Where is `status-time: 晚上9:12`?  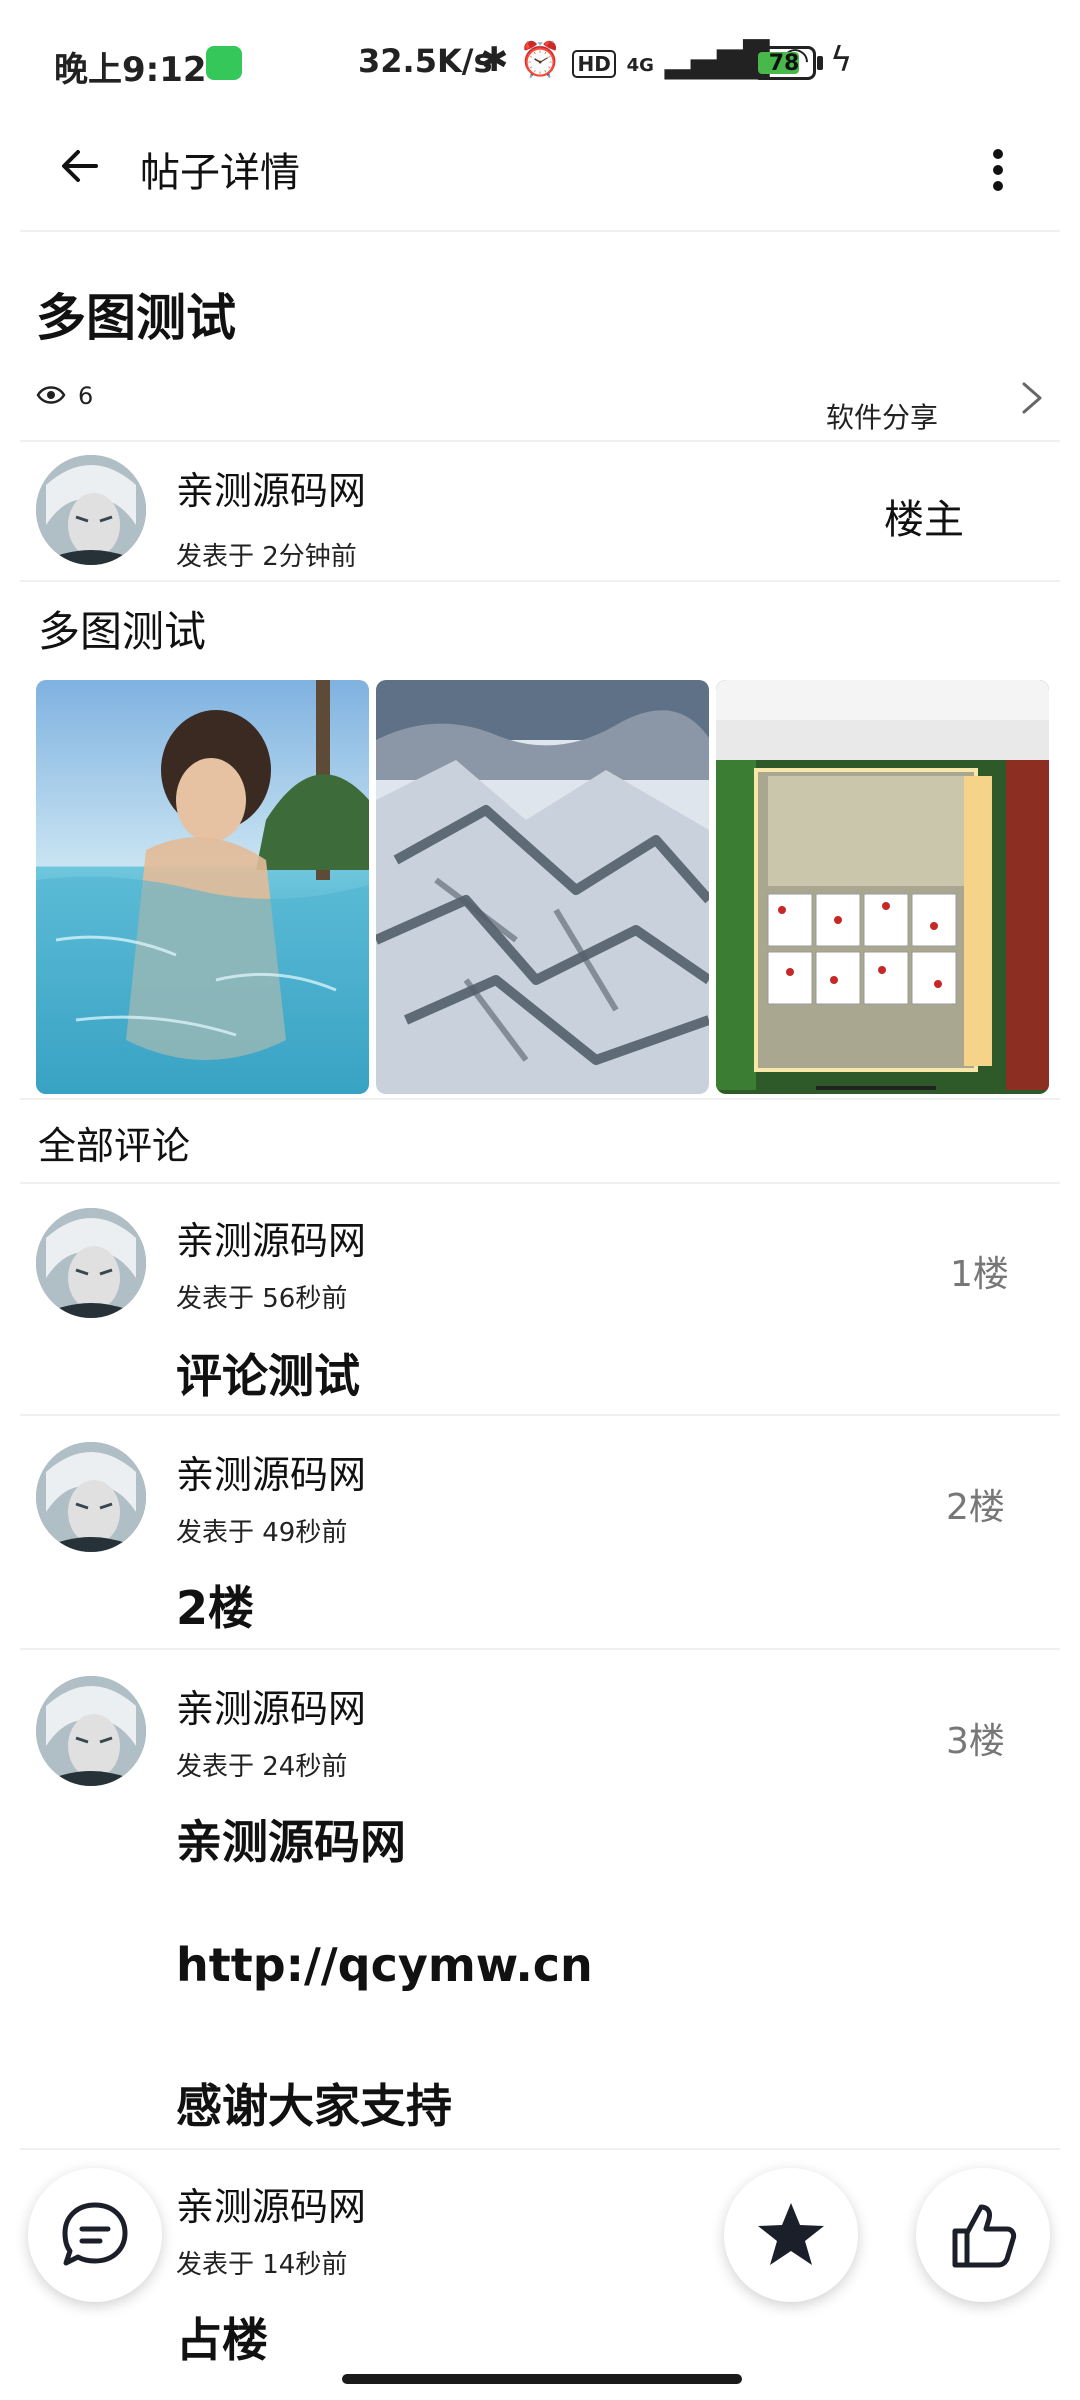
status-time: 晚上9:12 is located at coordinates (130, 70).